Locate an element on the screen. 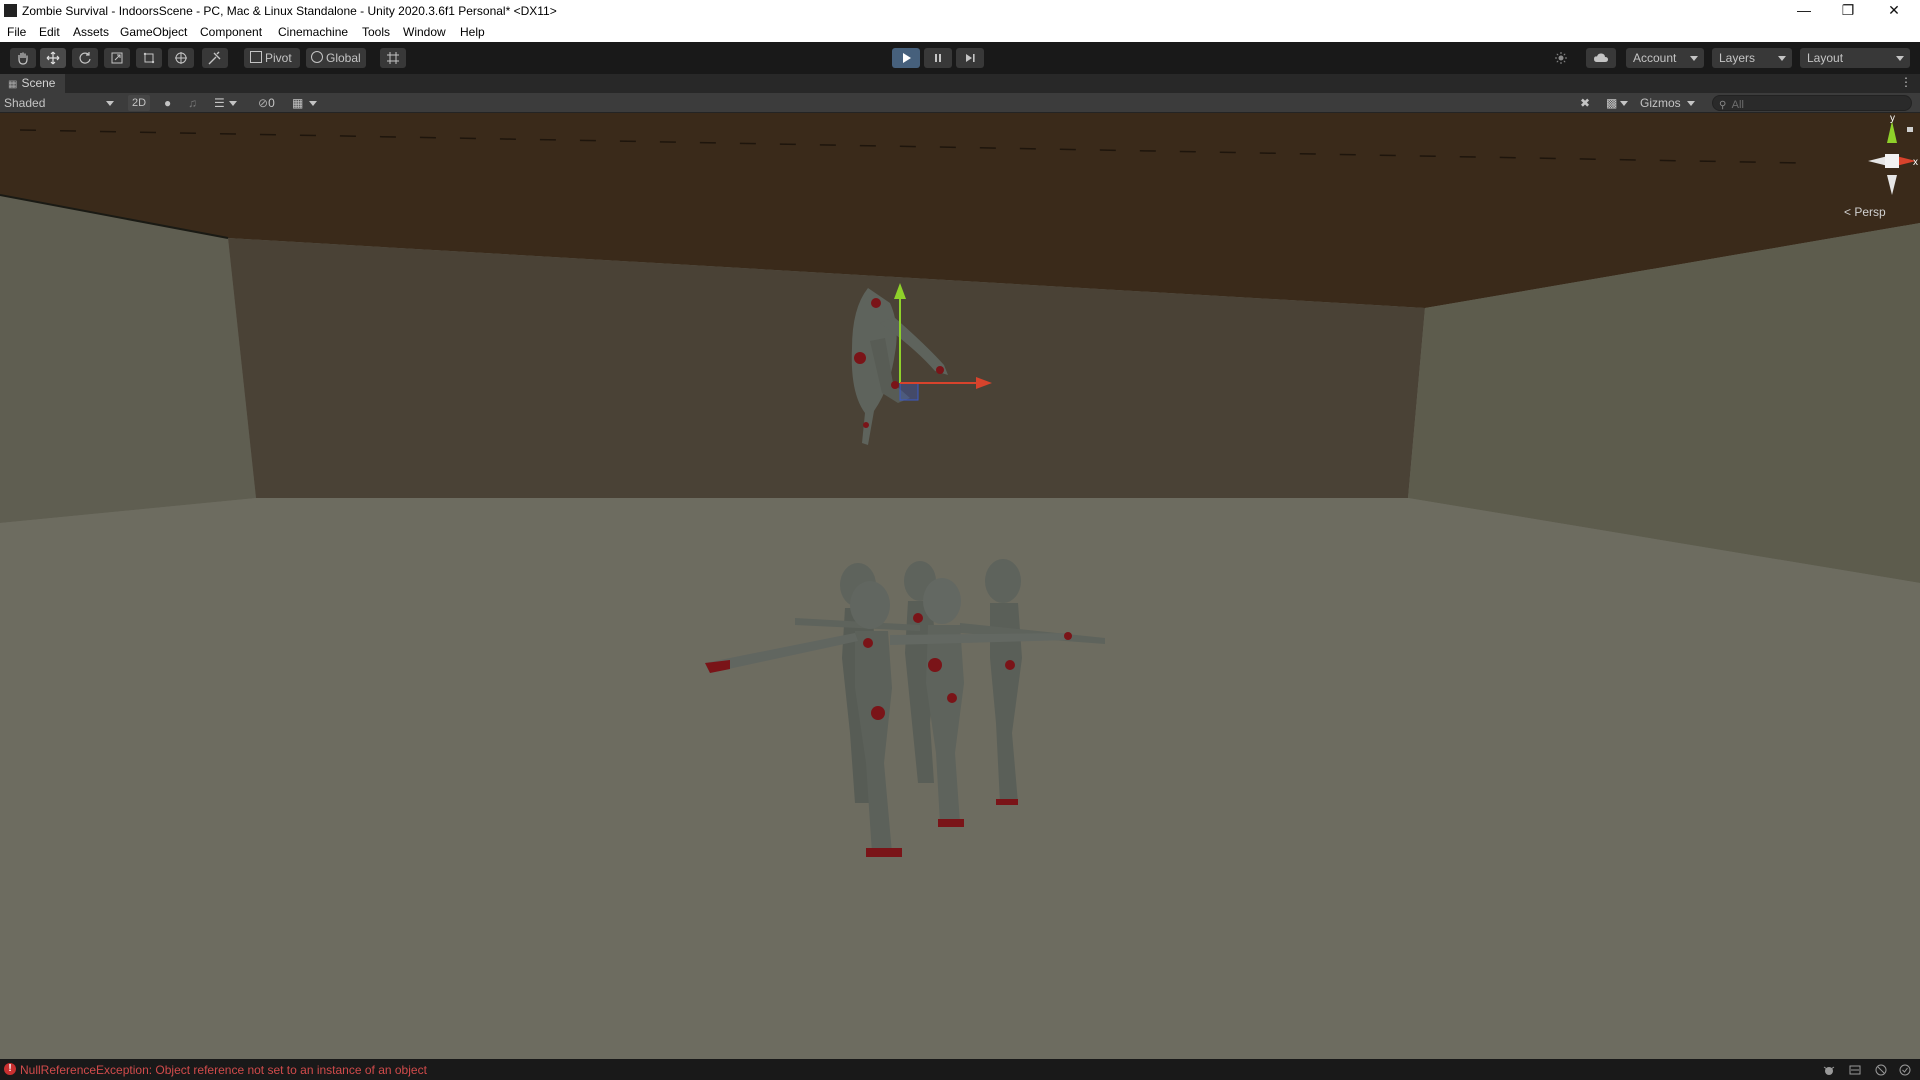  step-icon is located at coordinates (970, 58).